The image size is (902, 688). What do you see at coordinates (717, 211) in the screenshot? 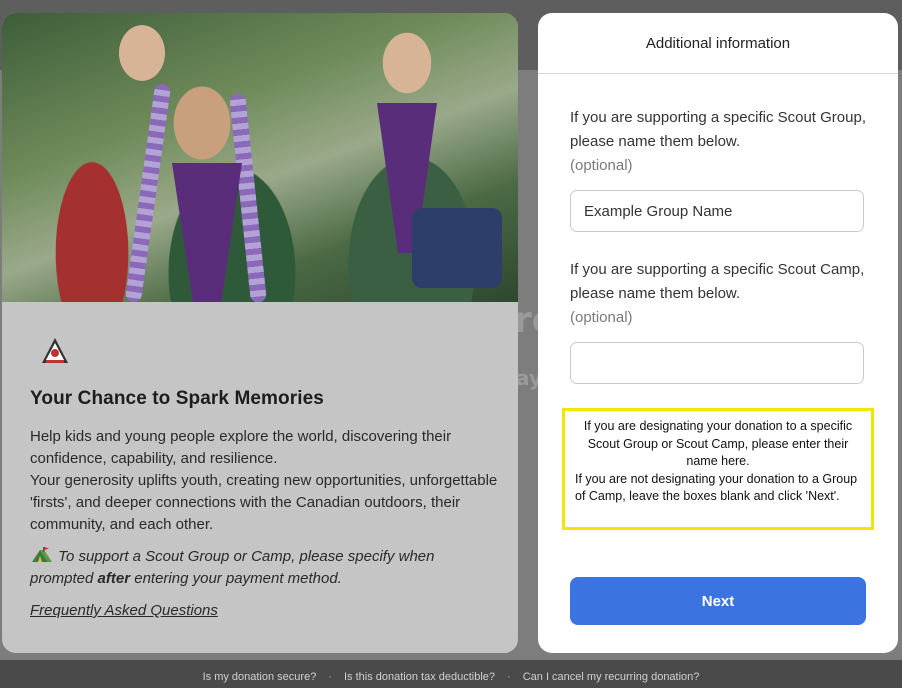
I see `scout-group-input` at bounding box center [717, 211].